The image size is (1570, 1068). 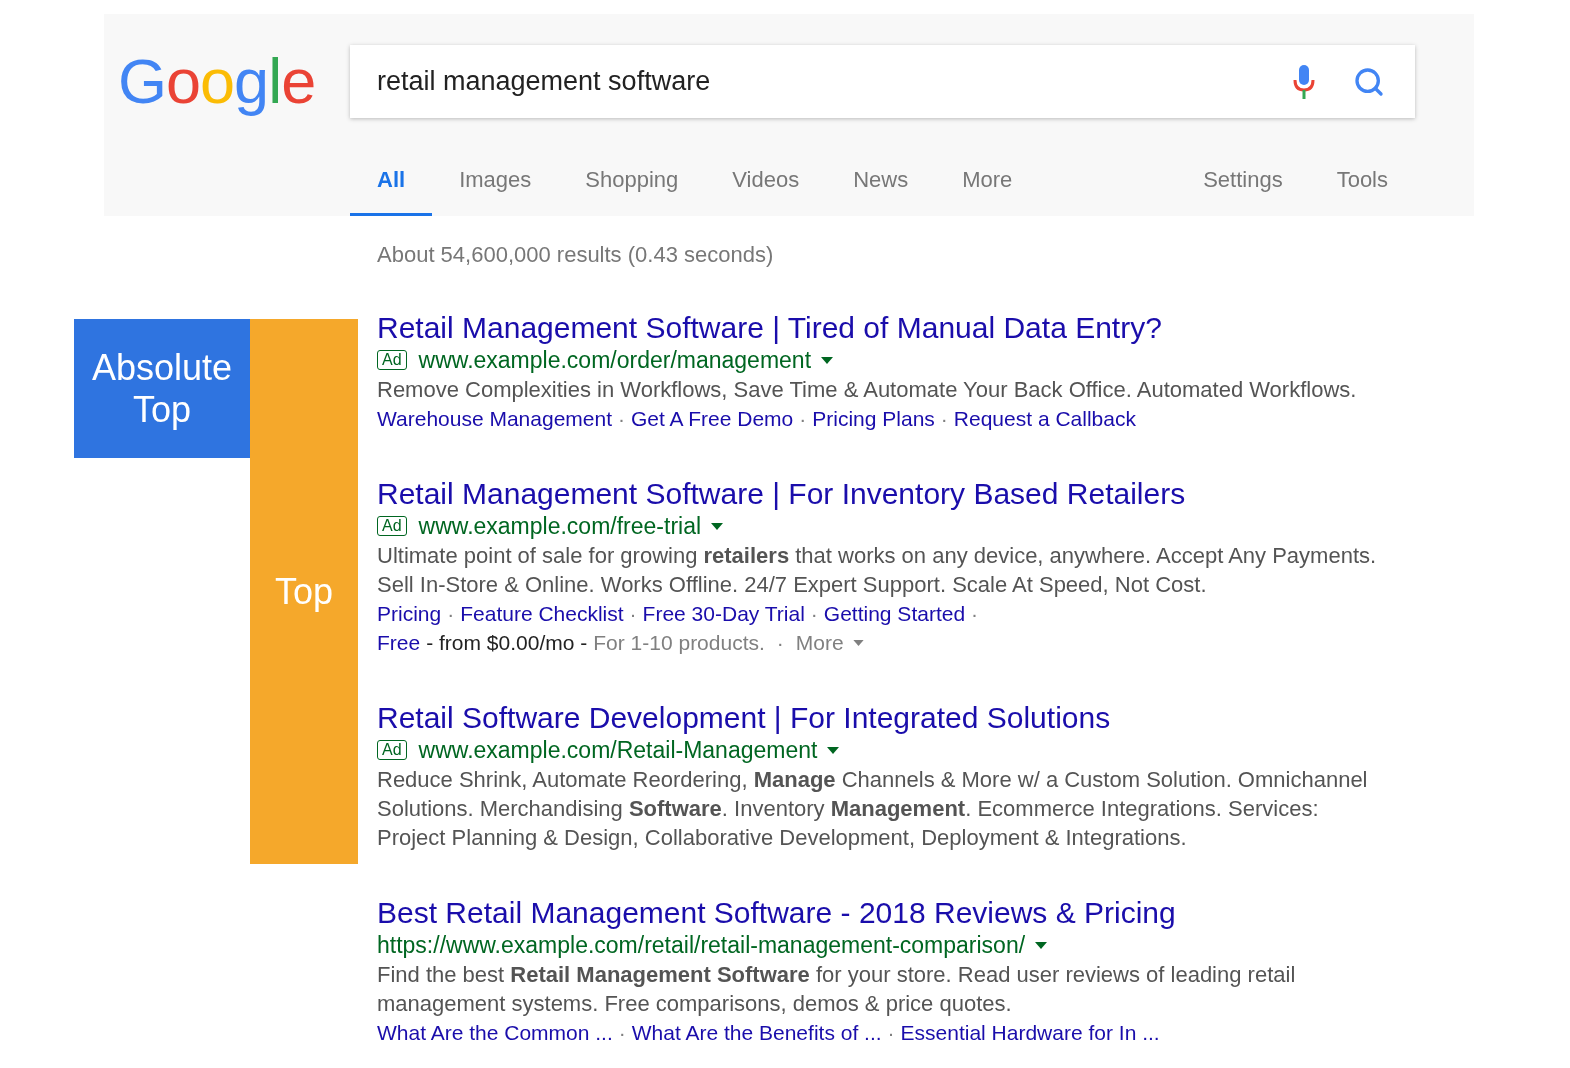 What do you see at coordinates (819, 642) in the screenshot?
I see `more-text: More` at bounding box center [819, 642].